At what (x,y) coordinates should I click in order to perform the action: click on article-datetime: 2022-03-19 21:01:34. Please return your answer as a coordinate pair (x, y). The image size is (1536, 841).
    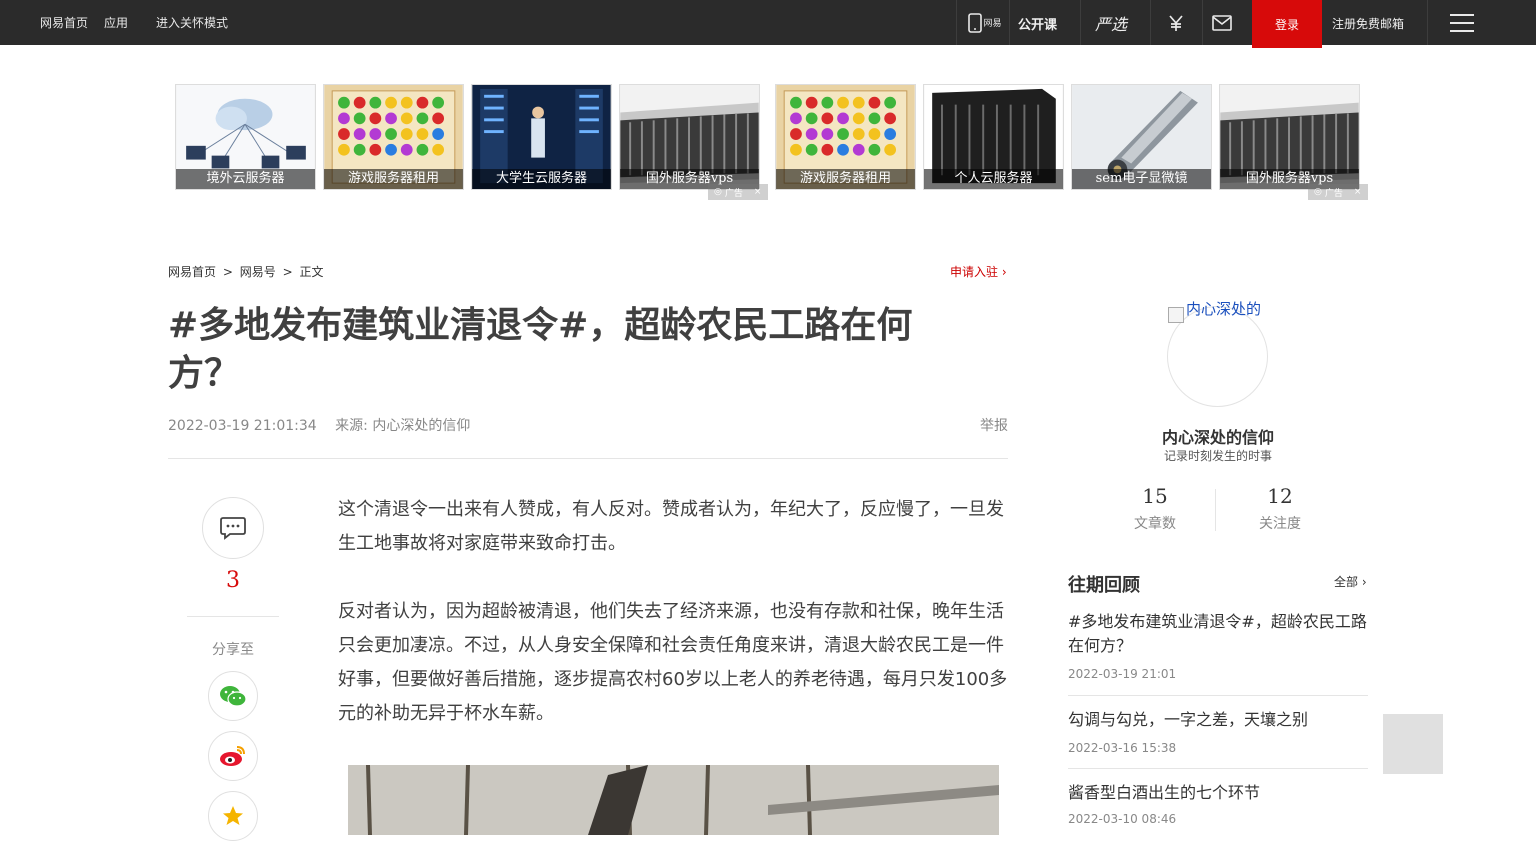
    Looking at the image, I should click on (242, 426).